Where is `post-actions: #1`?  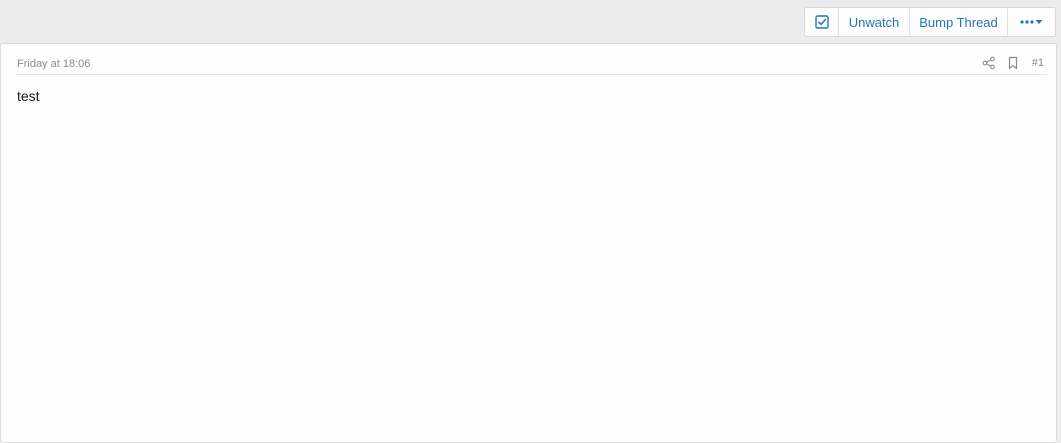 post-actions: #1 is located at coordinates (1012, 63).